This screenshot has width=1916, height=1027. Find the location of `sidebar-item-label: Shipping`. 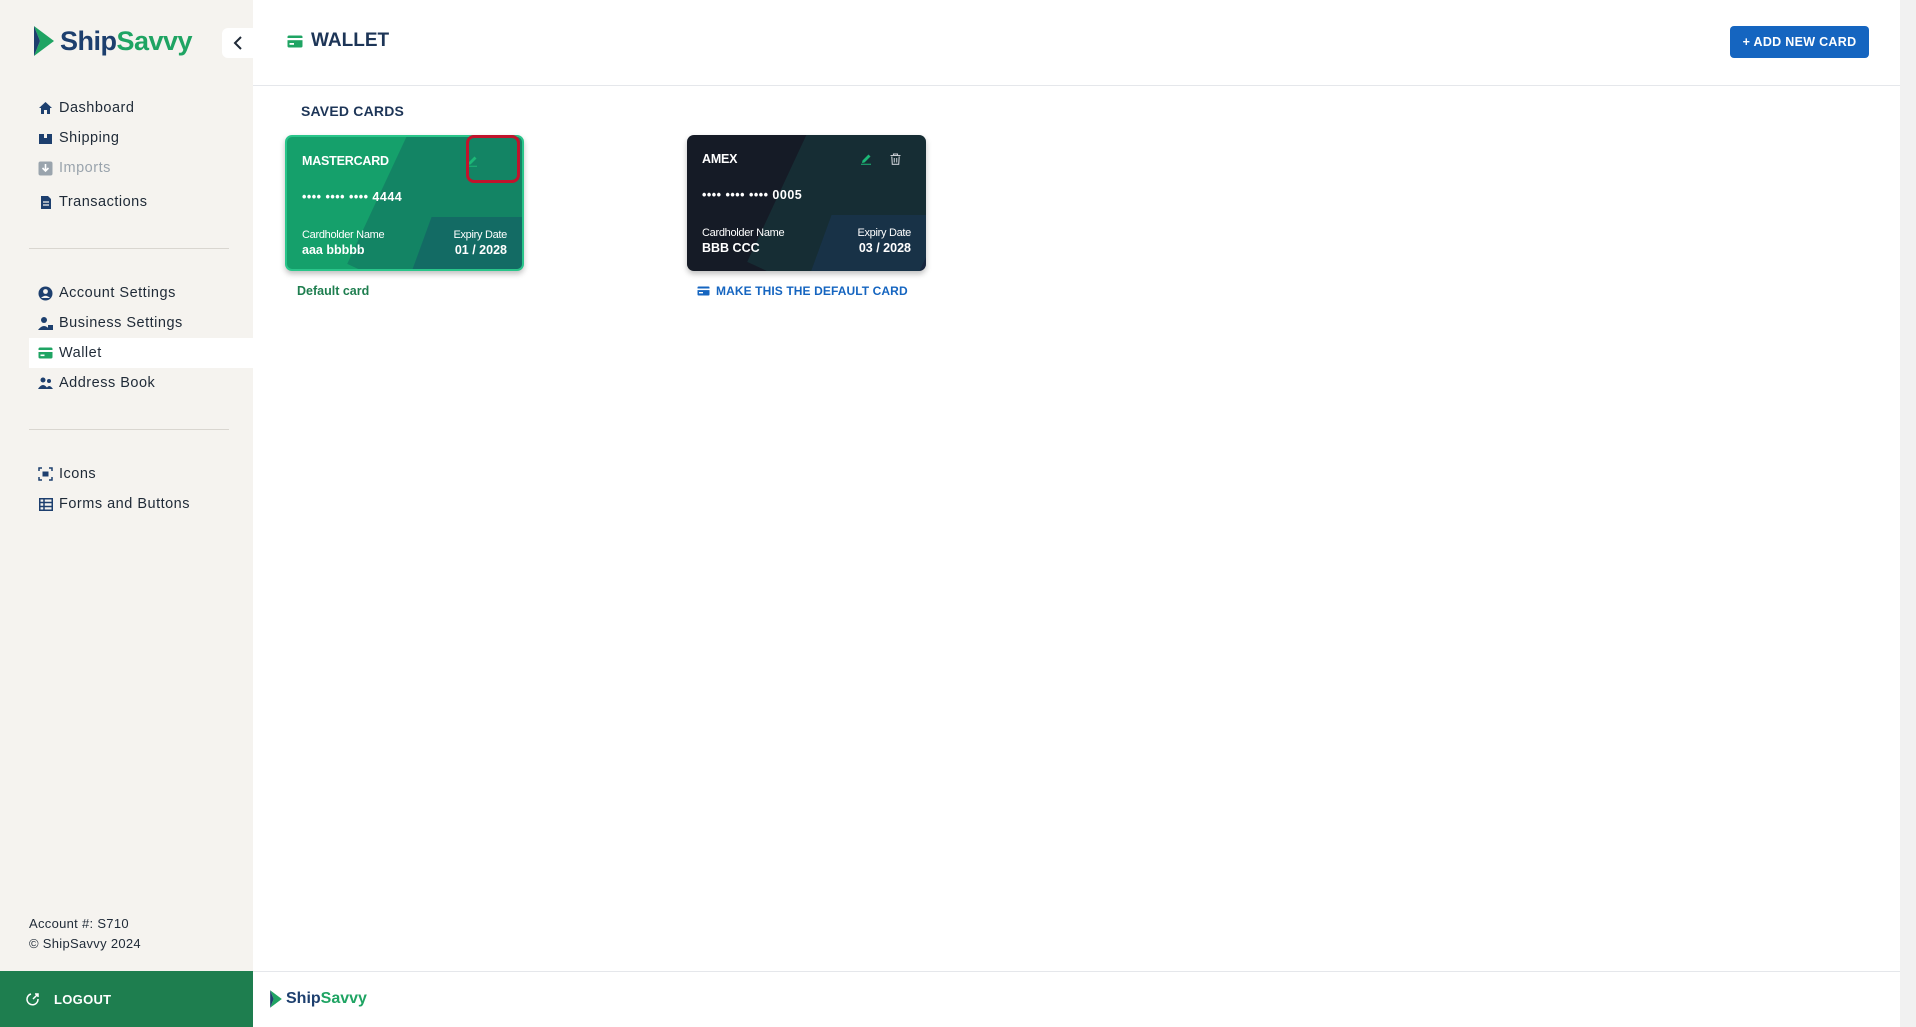

sidebar-item-label: Shipping is located at coordinates (89, 138).